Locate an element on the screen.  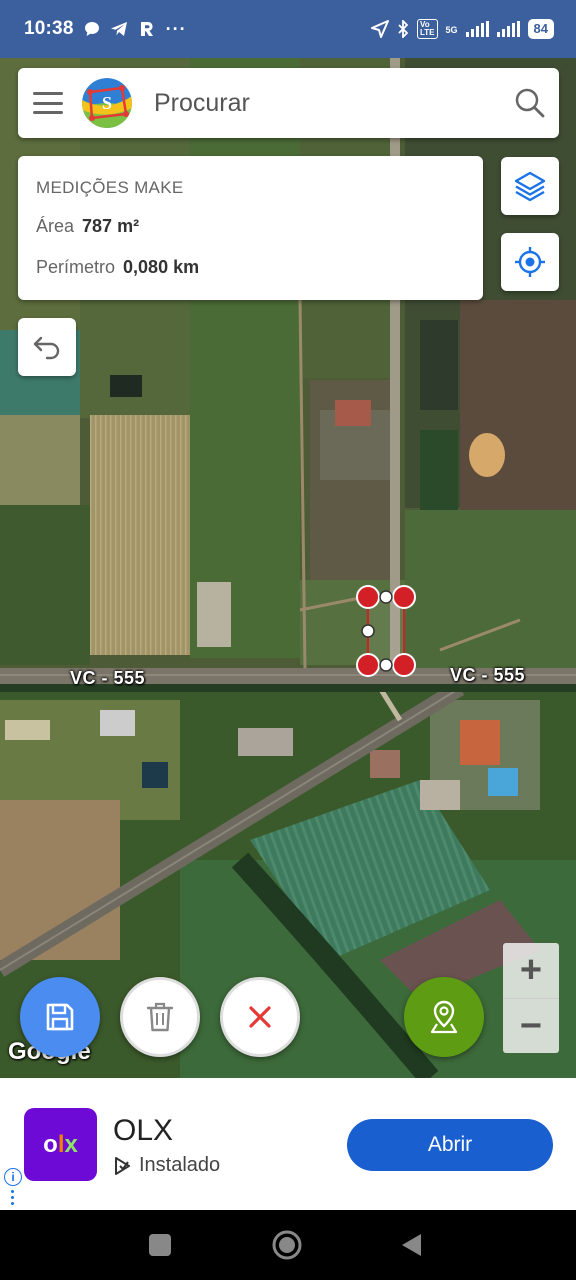
map-pin-icon is located at coordinates (444, 1017).